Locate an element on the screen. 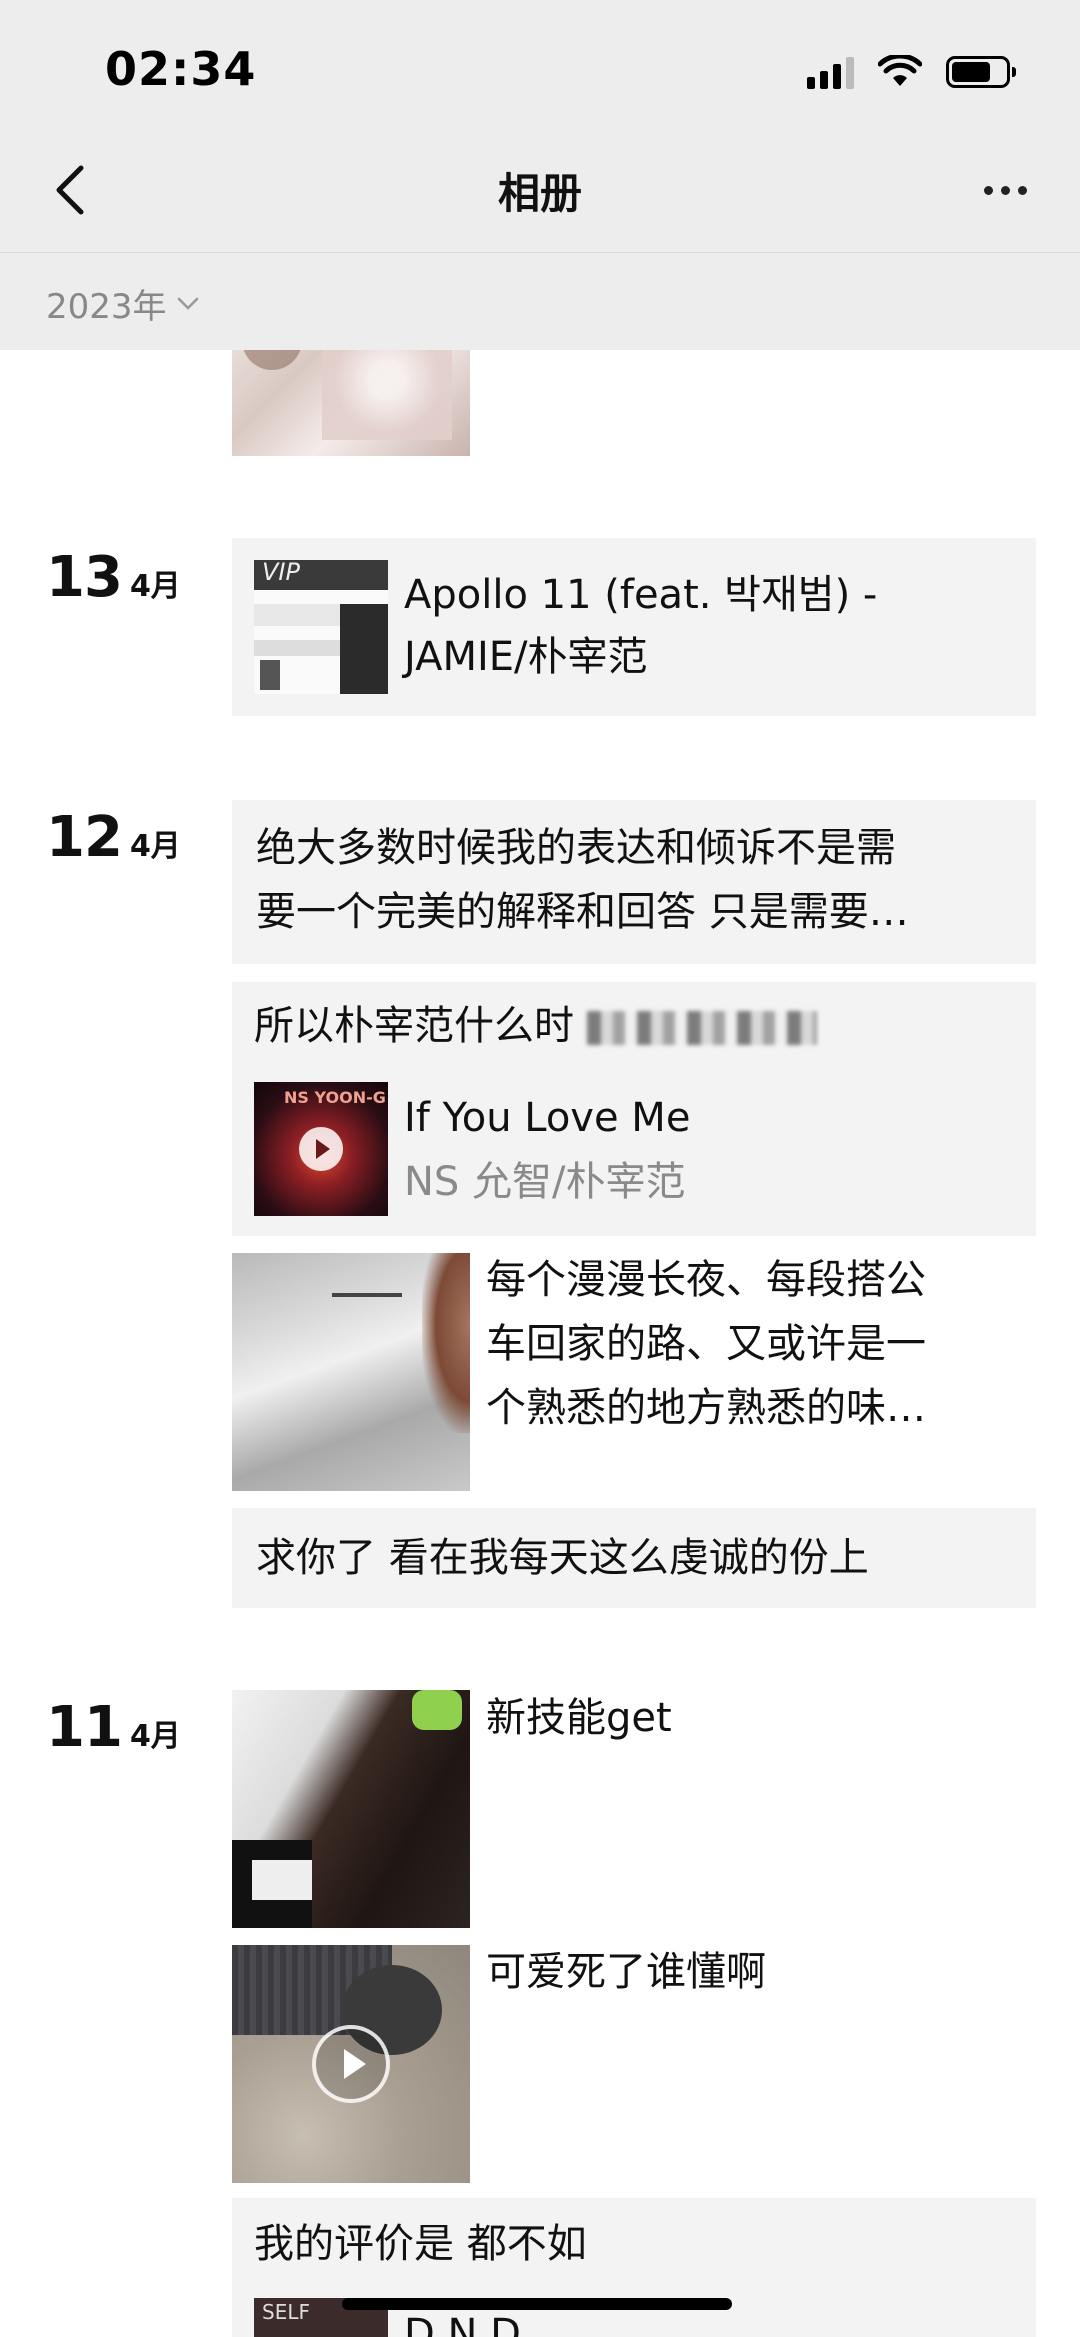  status-time: 02:34 is located at coordinates (181, 69).